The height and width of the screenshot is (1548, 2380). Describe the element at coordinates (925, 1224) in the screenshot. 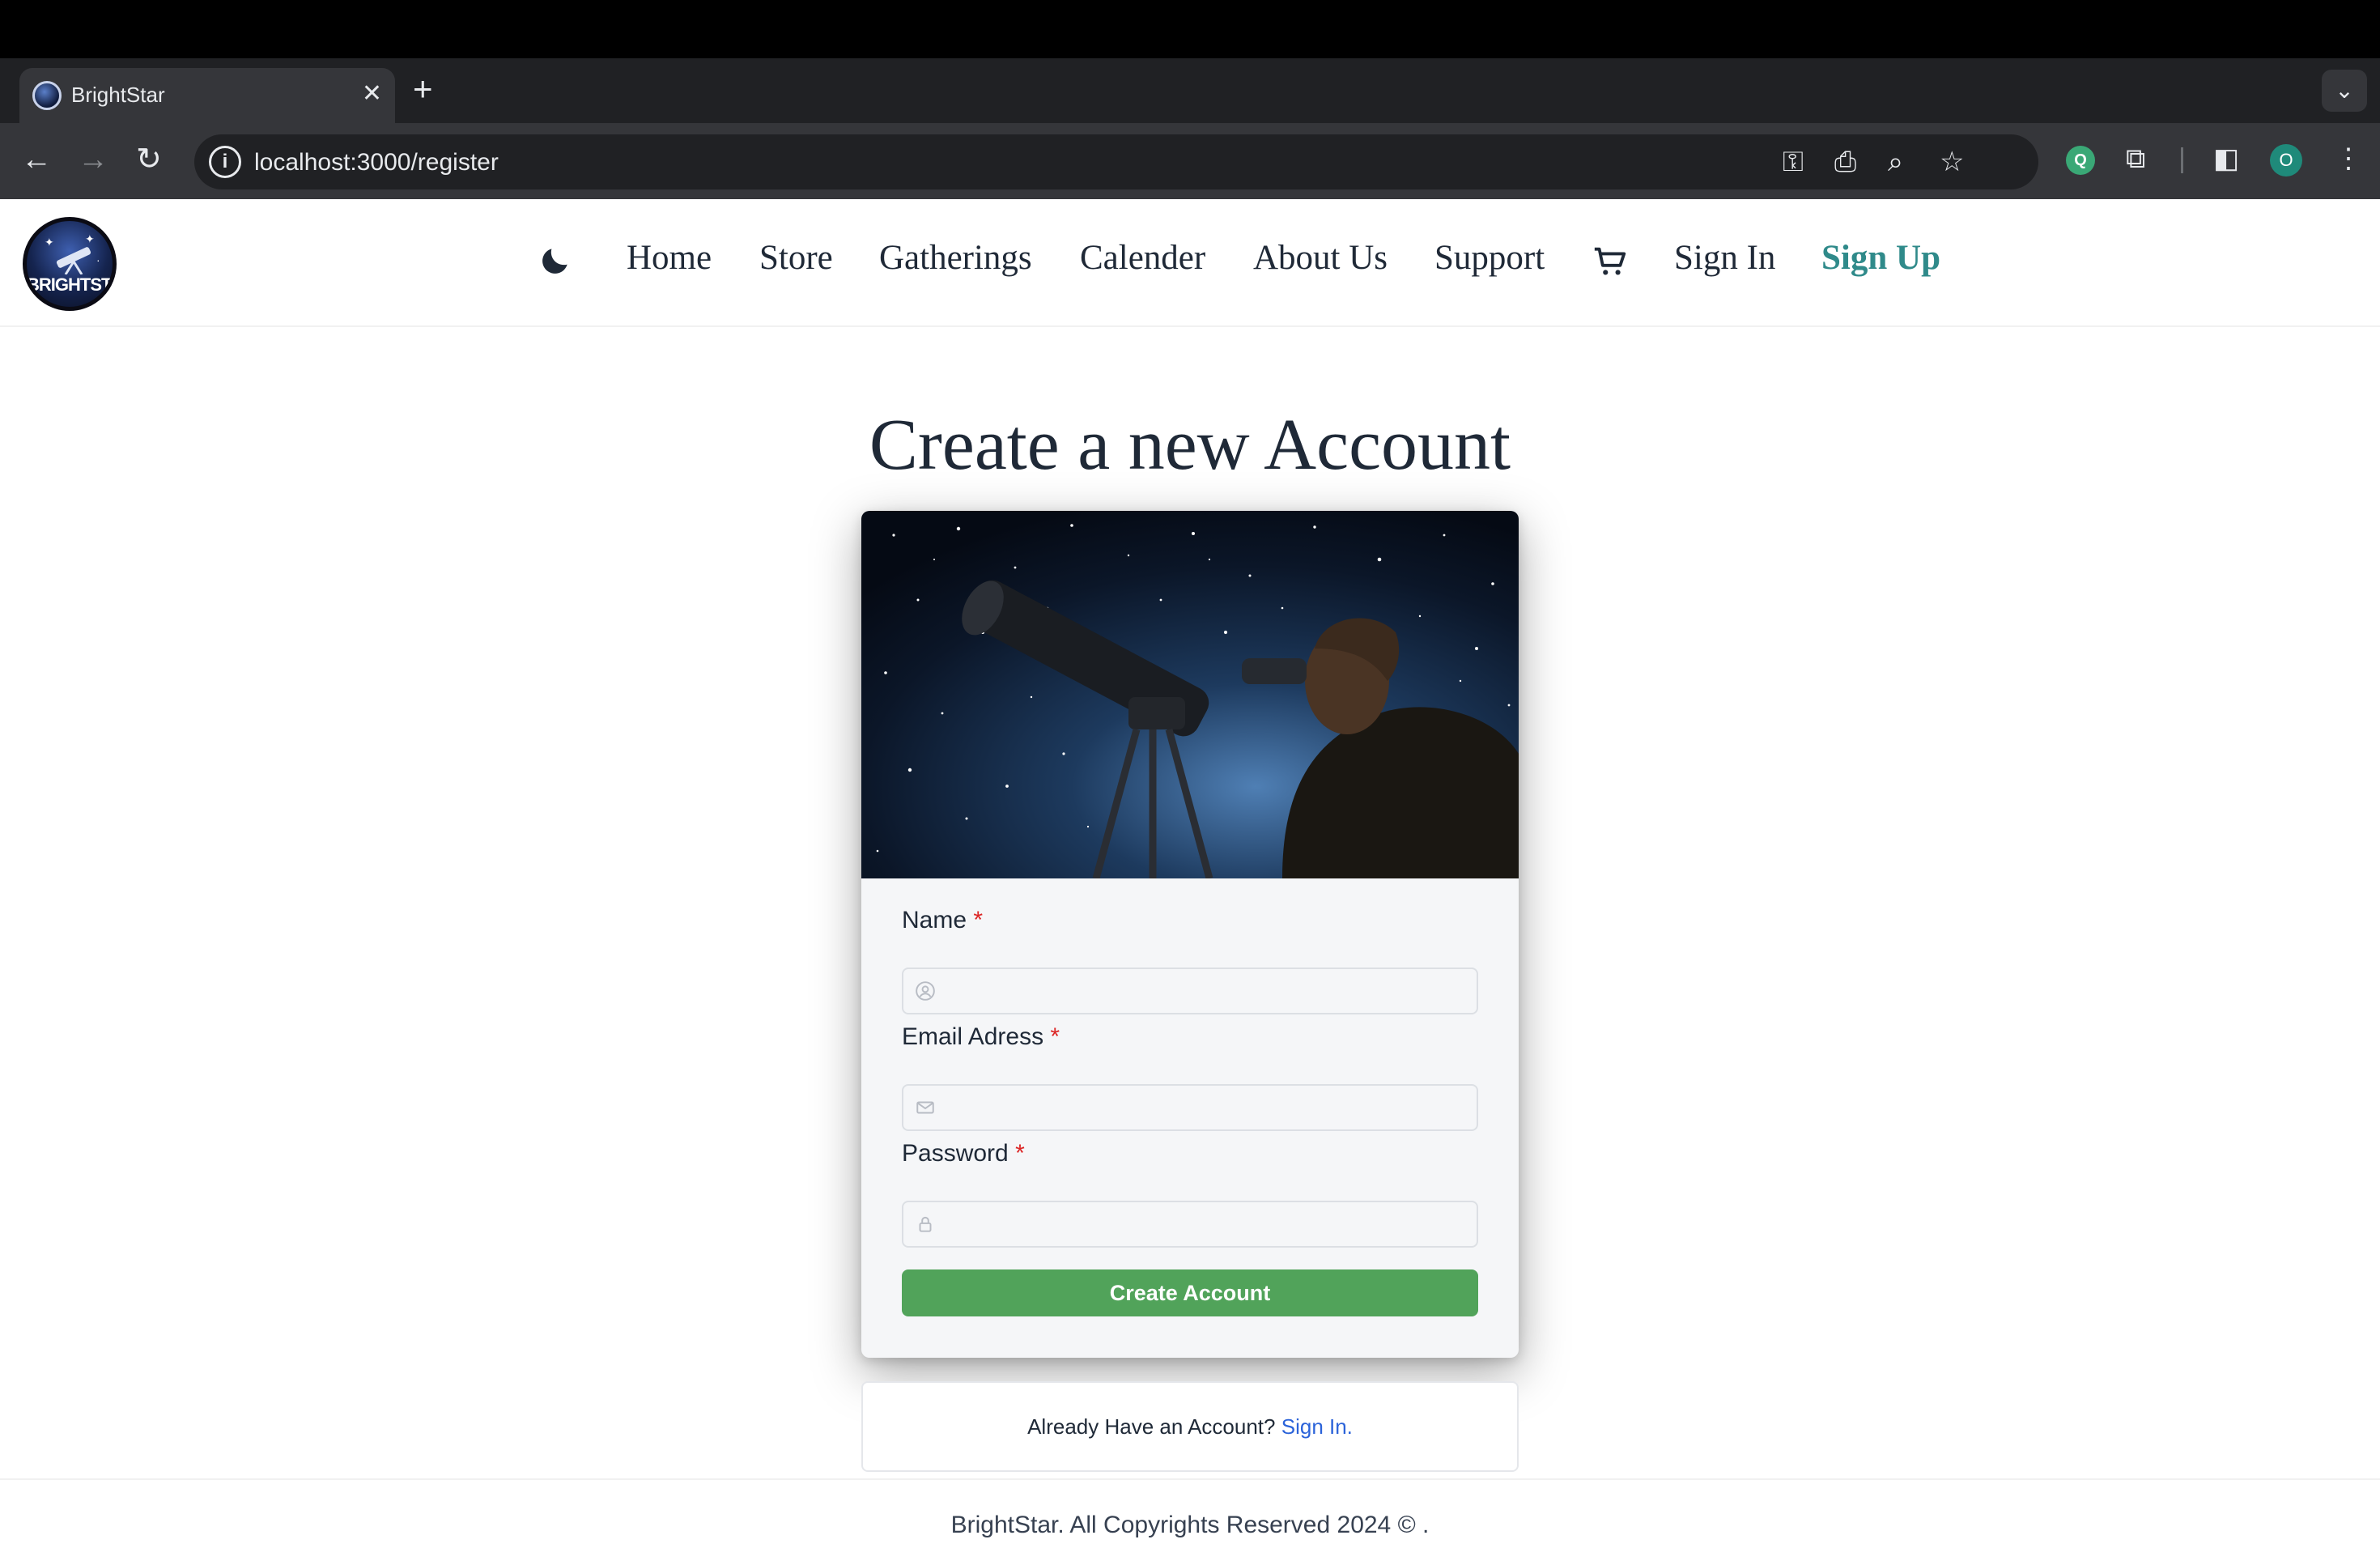

I see `lock-icon` at that location.